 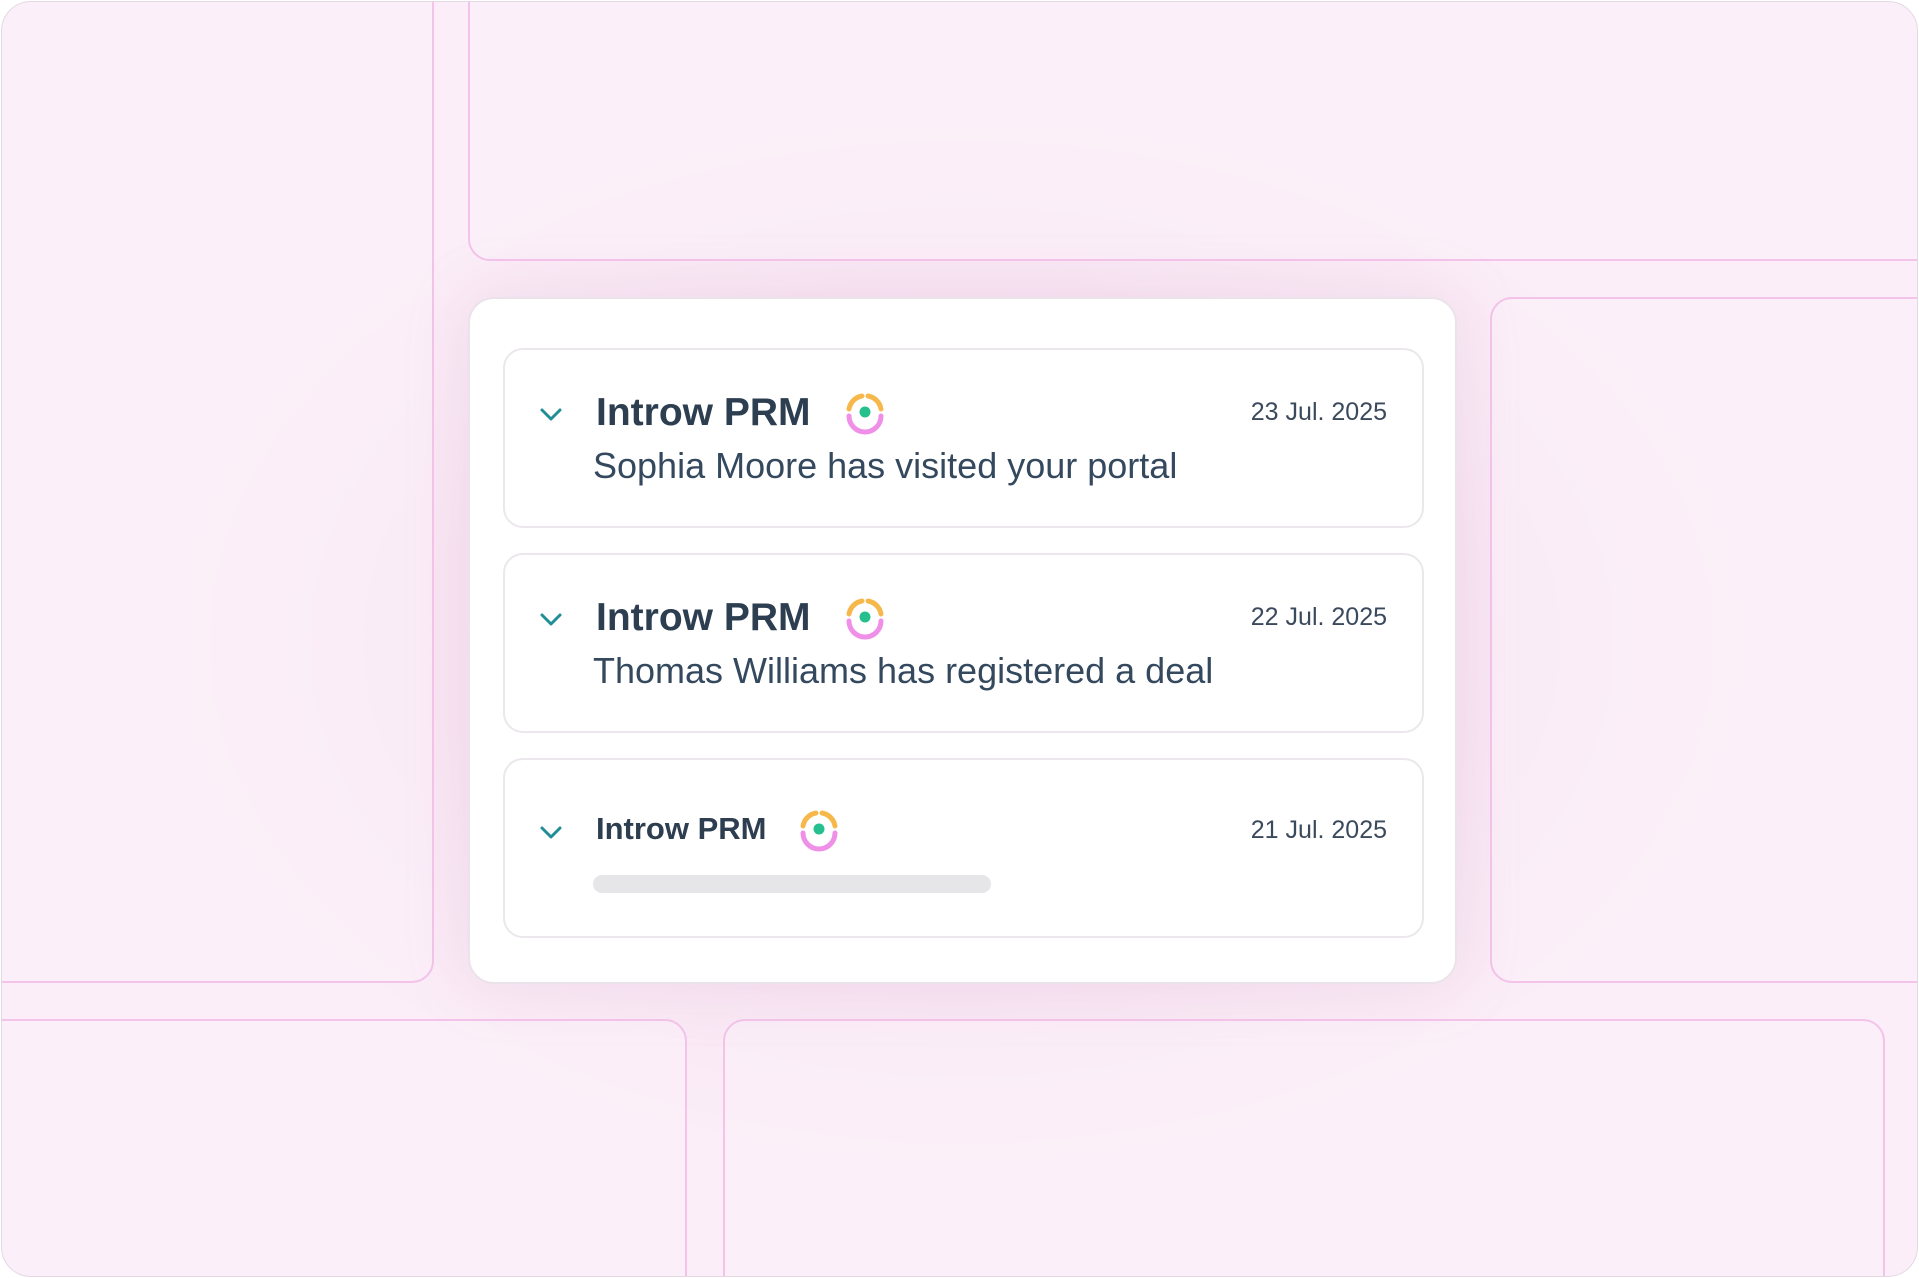 What do you see at coordinates (1318, 412) in the screenshot?
I see `notification-date: 23 Jul. 2025` at bounding box center [1318, 412].